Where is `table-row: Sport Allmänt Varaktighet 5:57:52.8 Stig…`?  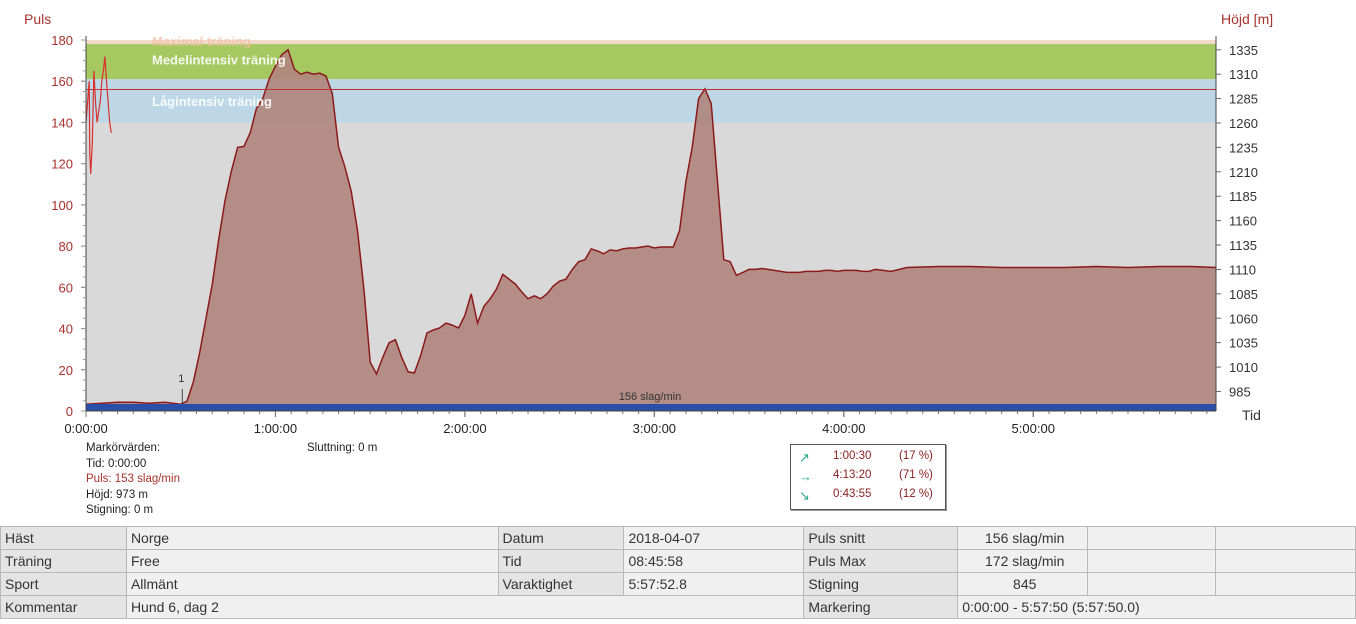
table-row: Sport Allmänt Varaktighet 5:57:52.8 Stig… is located at coordinates (678, 584).